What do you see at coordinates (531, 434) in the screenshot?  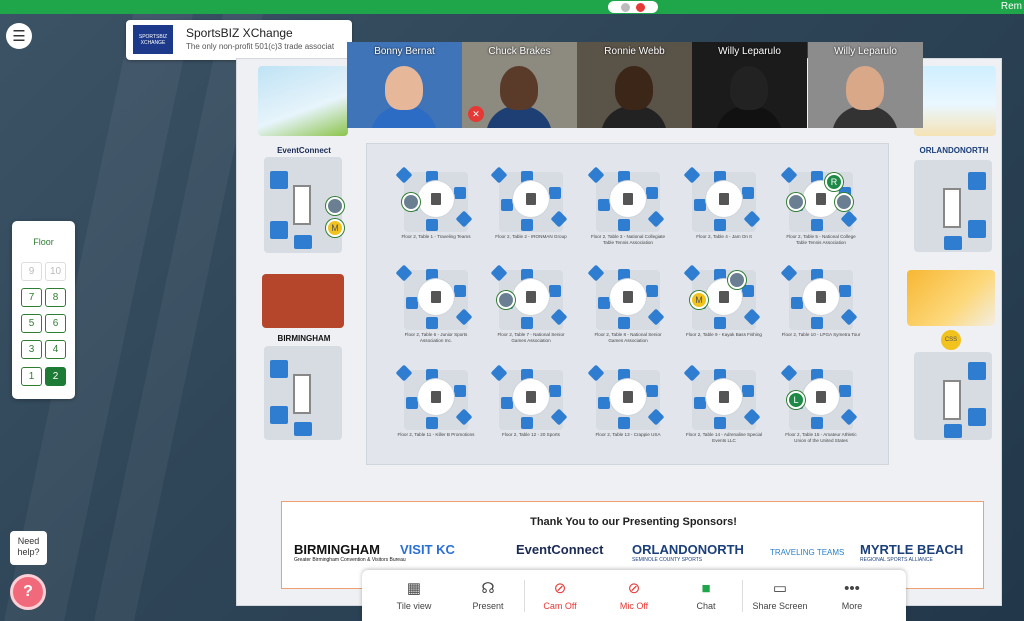 I see `table-label: Floor 2, Table 12 - 20 Sports` at bounding box center [531, 434].